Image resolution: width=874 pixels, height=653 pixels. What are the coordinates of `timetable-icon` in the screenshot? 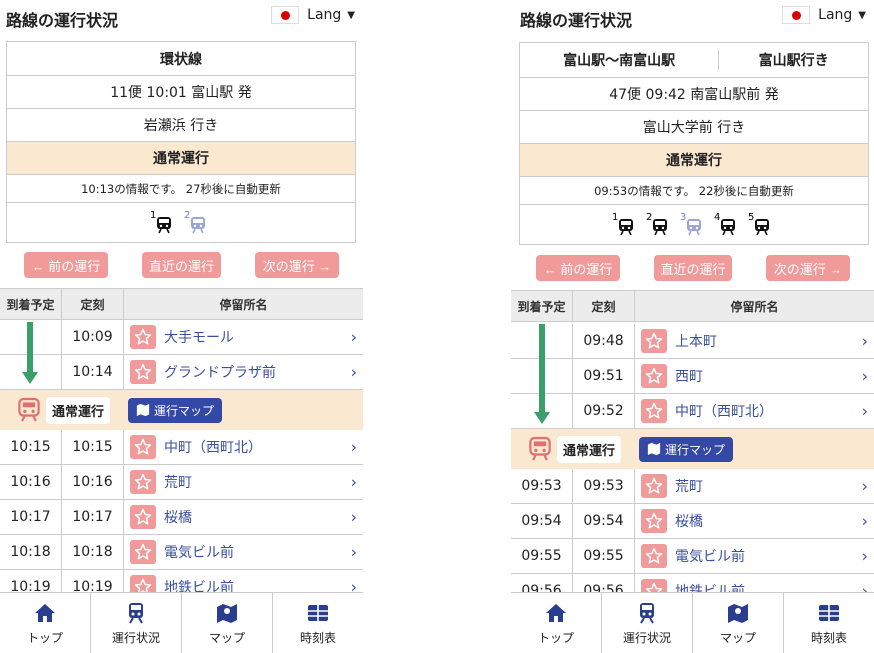 It's located at (829, 615).